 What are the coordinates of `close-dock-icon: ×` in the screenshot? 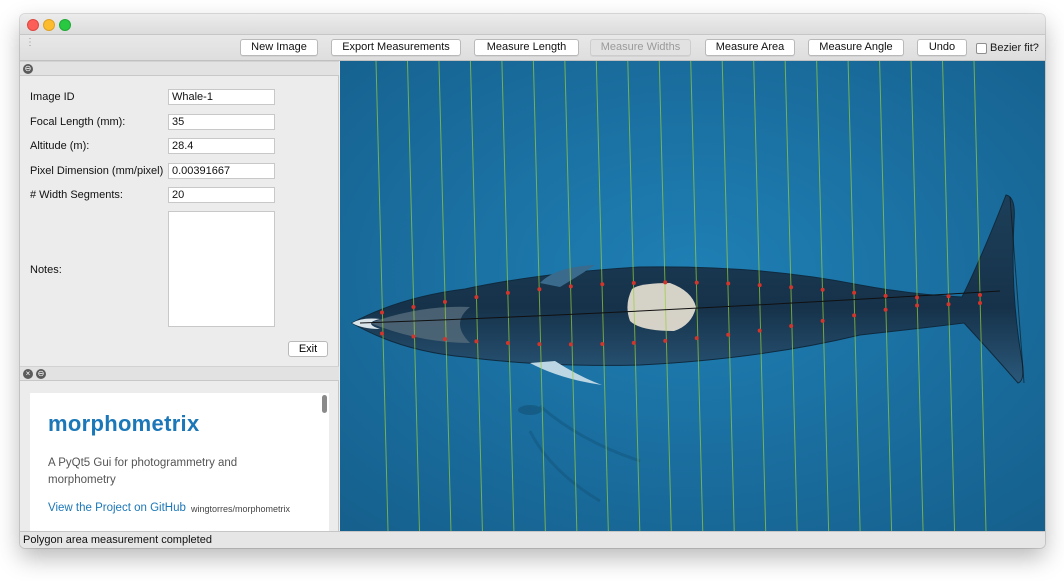 It's located at (28, 374).